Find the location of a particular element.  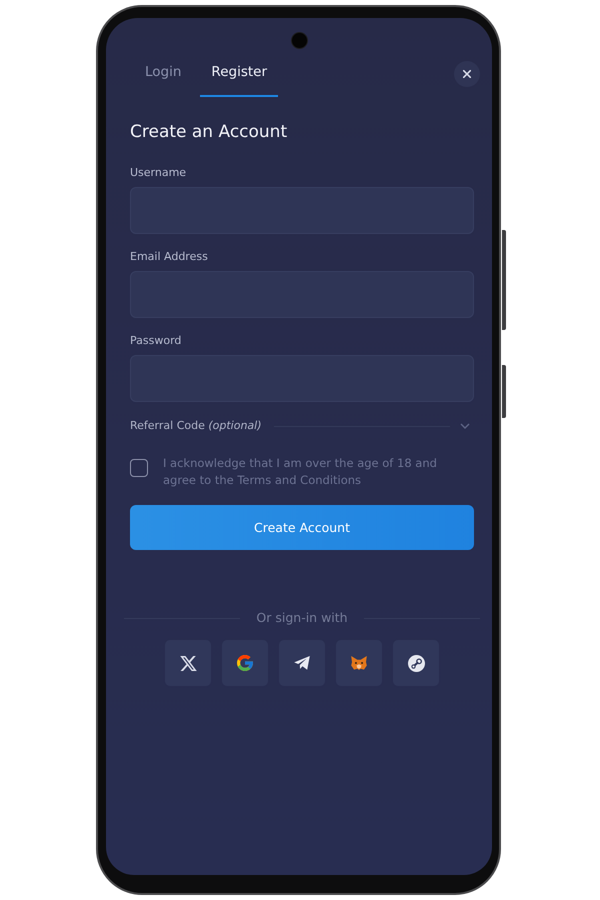

tab: Register is located at coordinates (239, 73).